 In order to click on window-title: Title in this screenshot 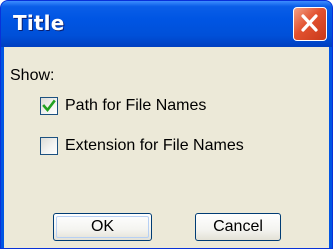, I will do `click(39, 23)`.